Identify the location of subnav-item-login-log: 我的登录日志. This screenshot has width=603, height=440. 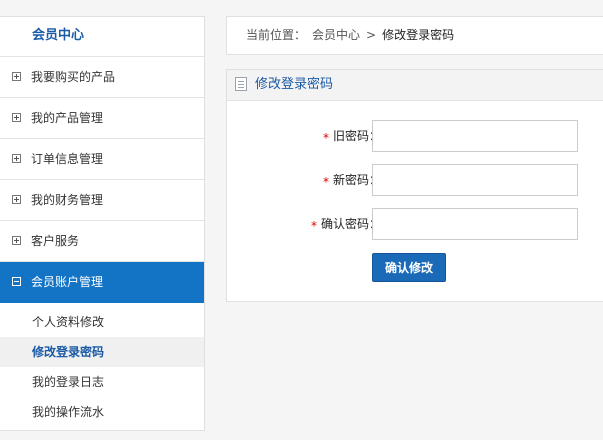
(102, 382).